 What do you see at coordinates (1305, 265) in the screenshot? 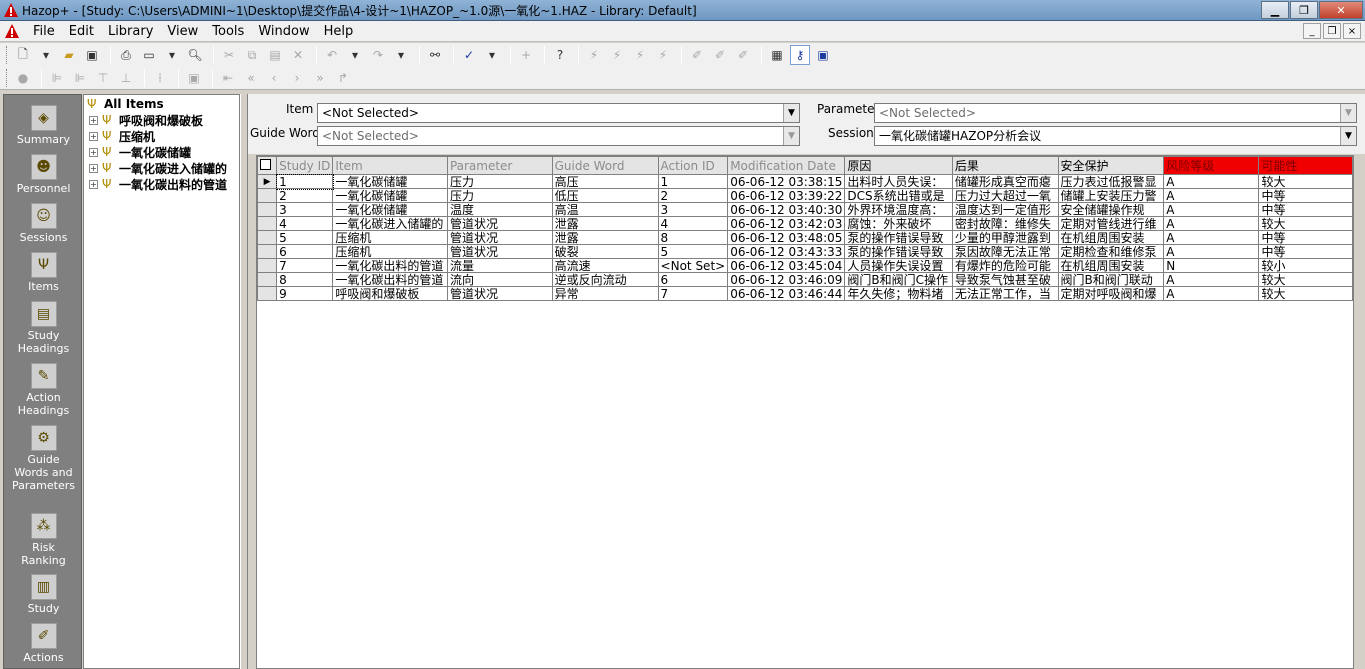
I see `cell-likelihood: 较小` at bounding box center [1305, 265].